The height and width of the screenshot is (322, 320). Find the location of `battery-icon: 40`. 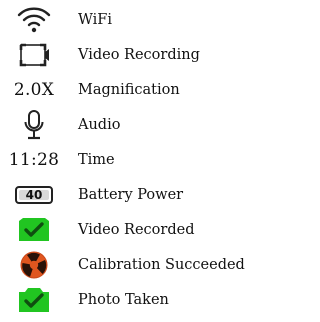

battery-icon: 40 is located at coordinates (34, 195).